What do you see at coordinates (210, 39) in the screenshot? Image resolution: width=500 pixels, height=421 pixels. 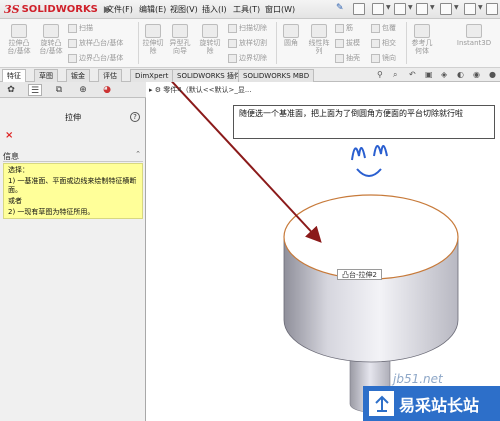 I see `revolve-cut-button: 旋转切 除` at bounding box center [210, 39].